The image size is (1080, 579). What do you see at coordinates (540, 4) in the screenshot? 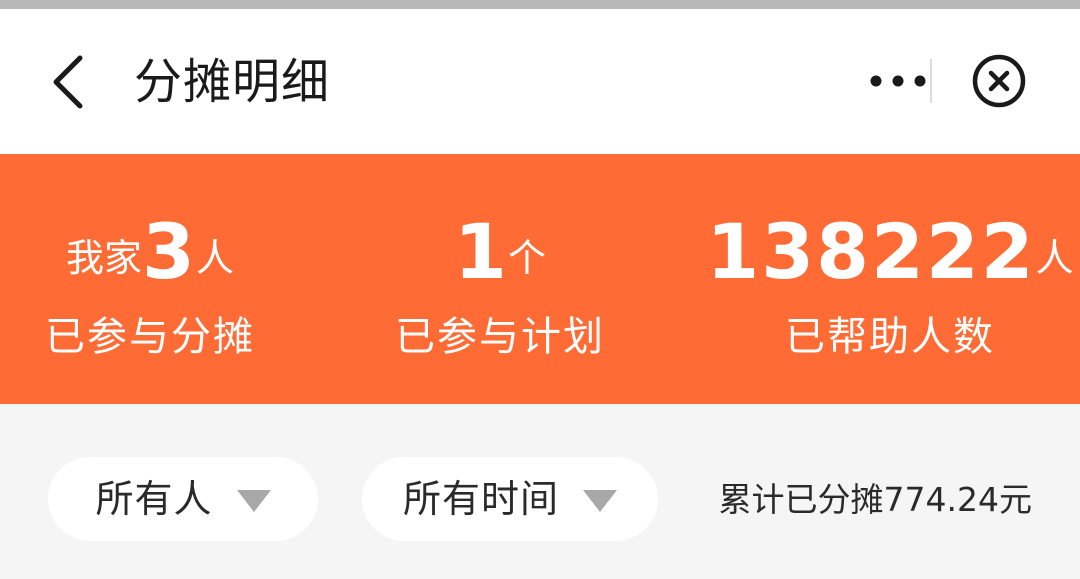
I see `status-strip` at bounding box center [540, 4].